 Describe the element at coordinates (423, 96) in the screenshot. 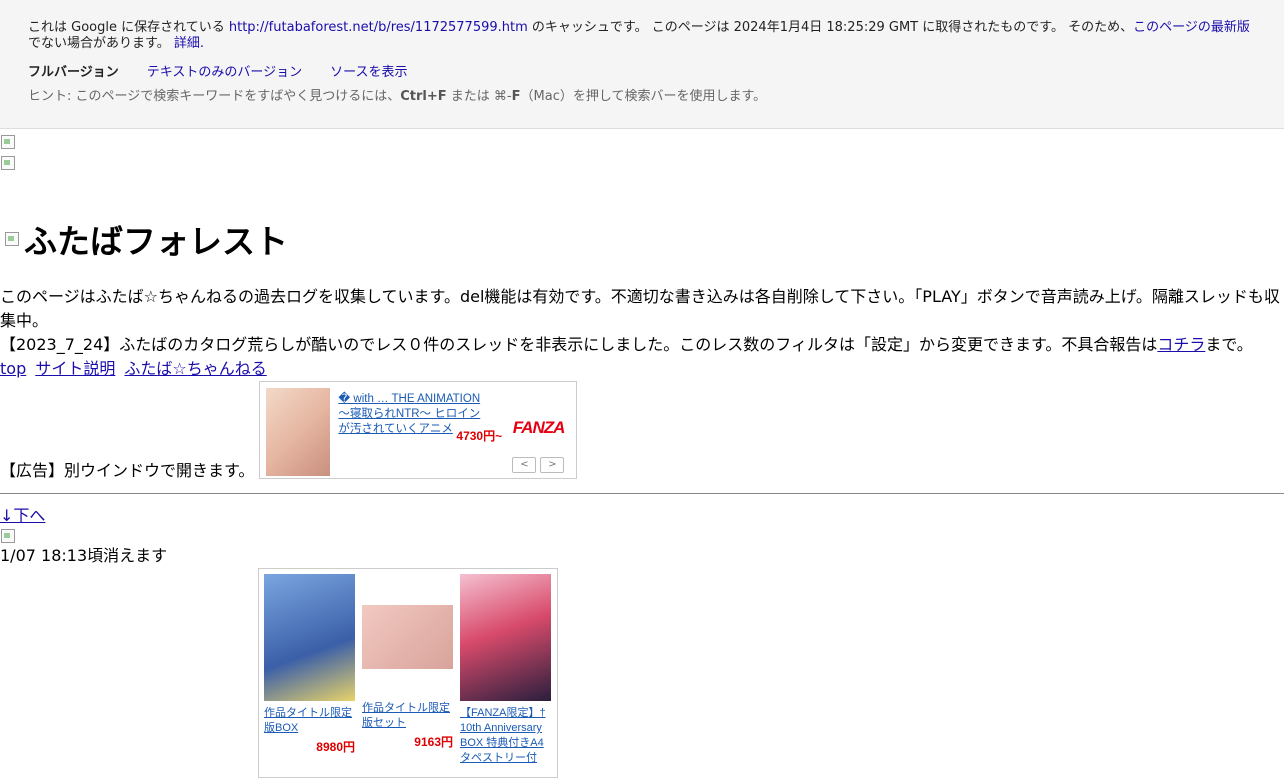

I see `hint-key-ctrl-f: Ctrl+F` at that location.